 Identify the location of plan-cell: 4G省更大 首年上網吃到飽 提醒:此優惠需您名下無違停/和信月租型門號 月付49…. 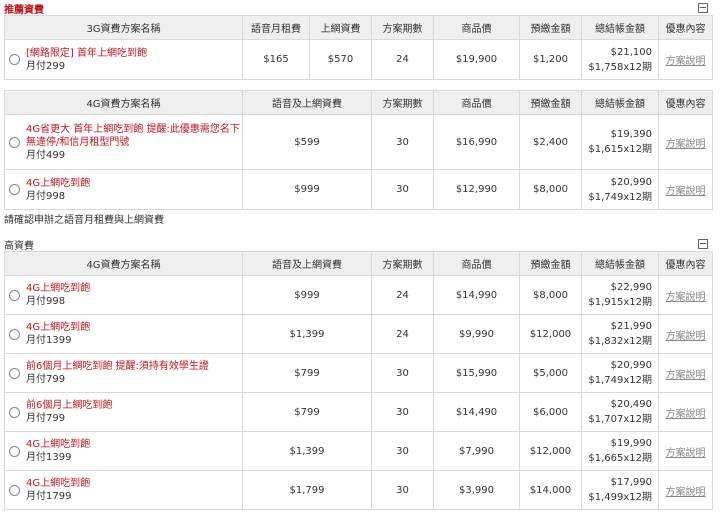
(123, 142).